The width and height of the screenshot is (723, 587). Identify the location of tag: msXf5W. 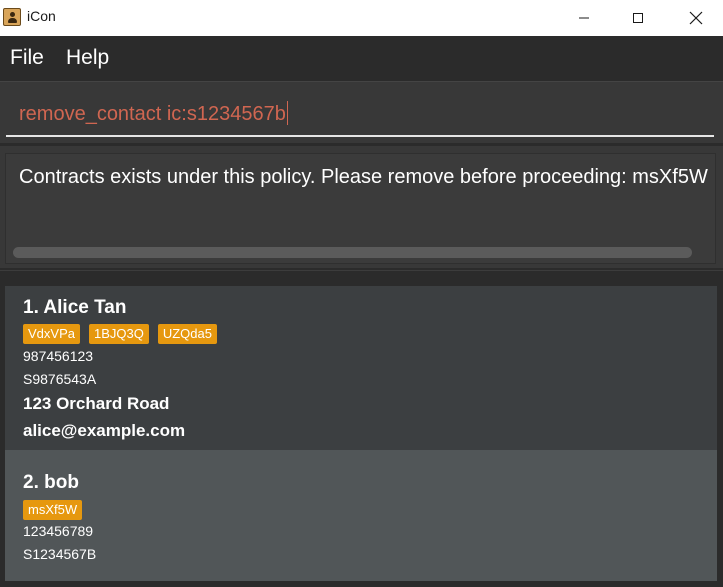
(53, 510).